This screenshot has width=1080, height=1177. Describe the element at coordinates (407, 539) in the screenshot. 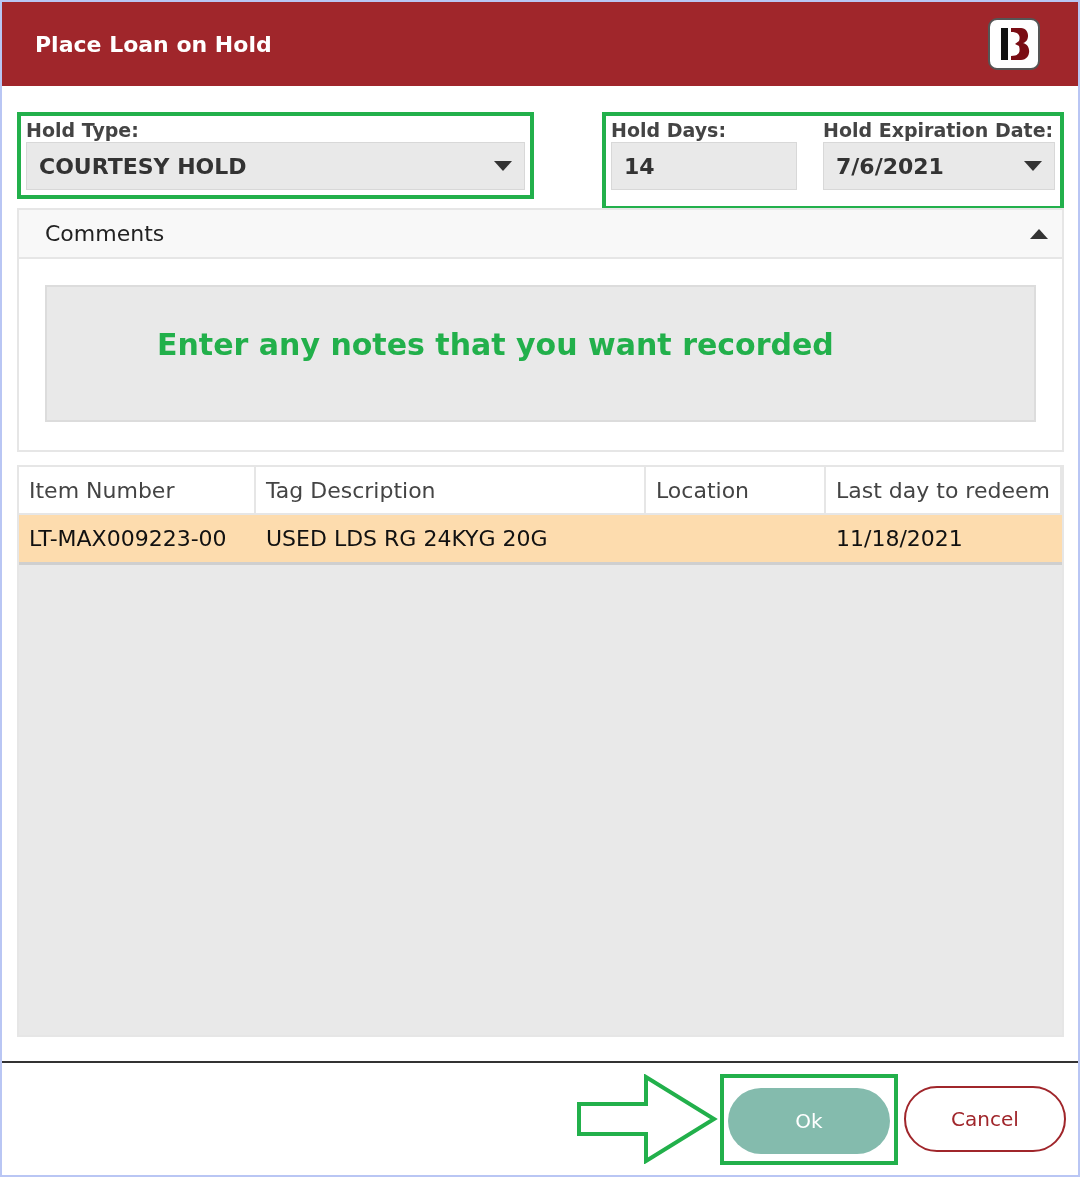

I see `table-cell-text: USED LDS RG 24KYG 20G` at that location.